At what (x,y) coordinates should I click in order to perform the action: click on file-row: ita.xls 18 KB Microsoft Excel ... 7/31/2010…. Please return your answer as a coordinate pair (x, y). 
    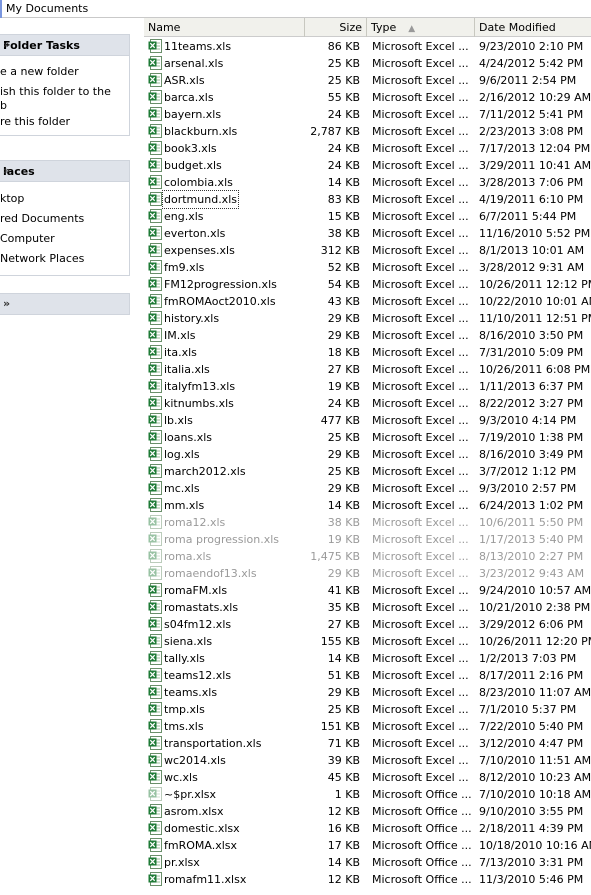
    Looking at the image, I should click on (367, 352).